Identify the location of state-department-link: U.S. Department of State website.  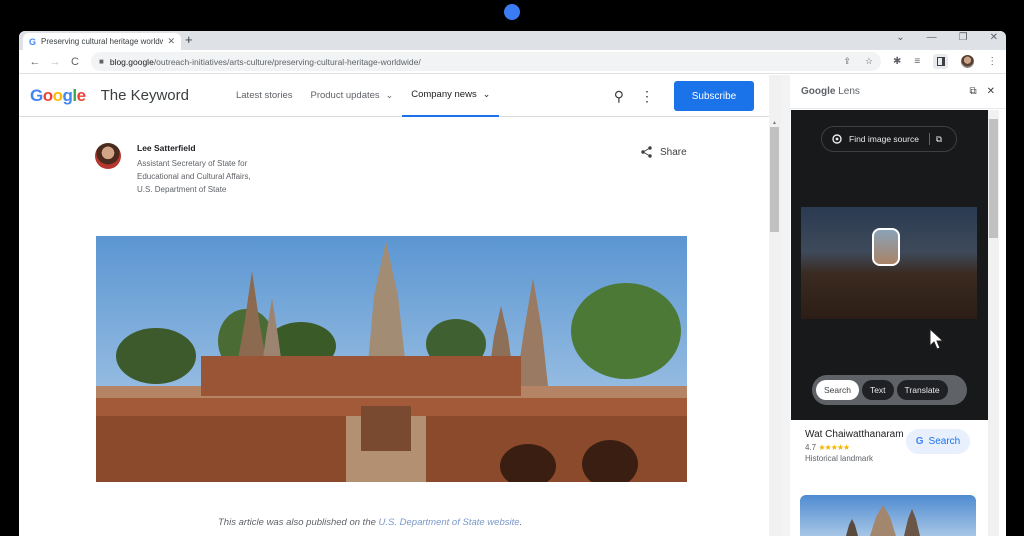
(449, 522).